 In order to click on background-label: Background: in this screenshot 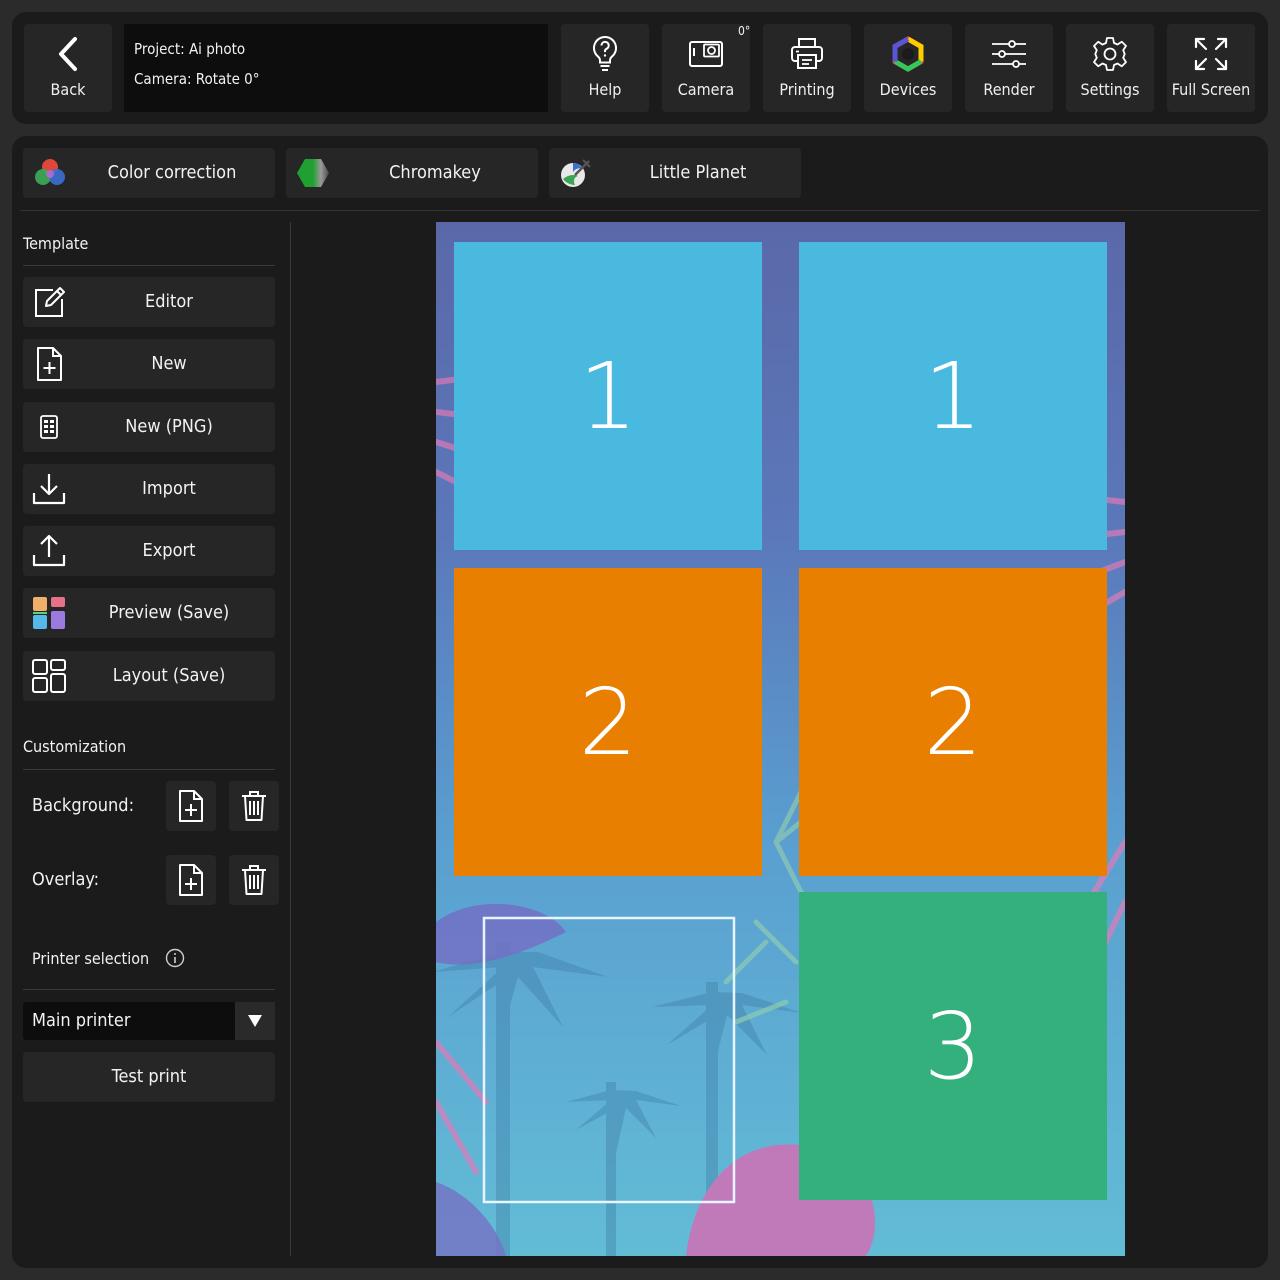, I will do `click(83, 805)`.